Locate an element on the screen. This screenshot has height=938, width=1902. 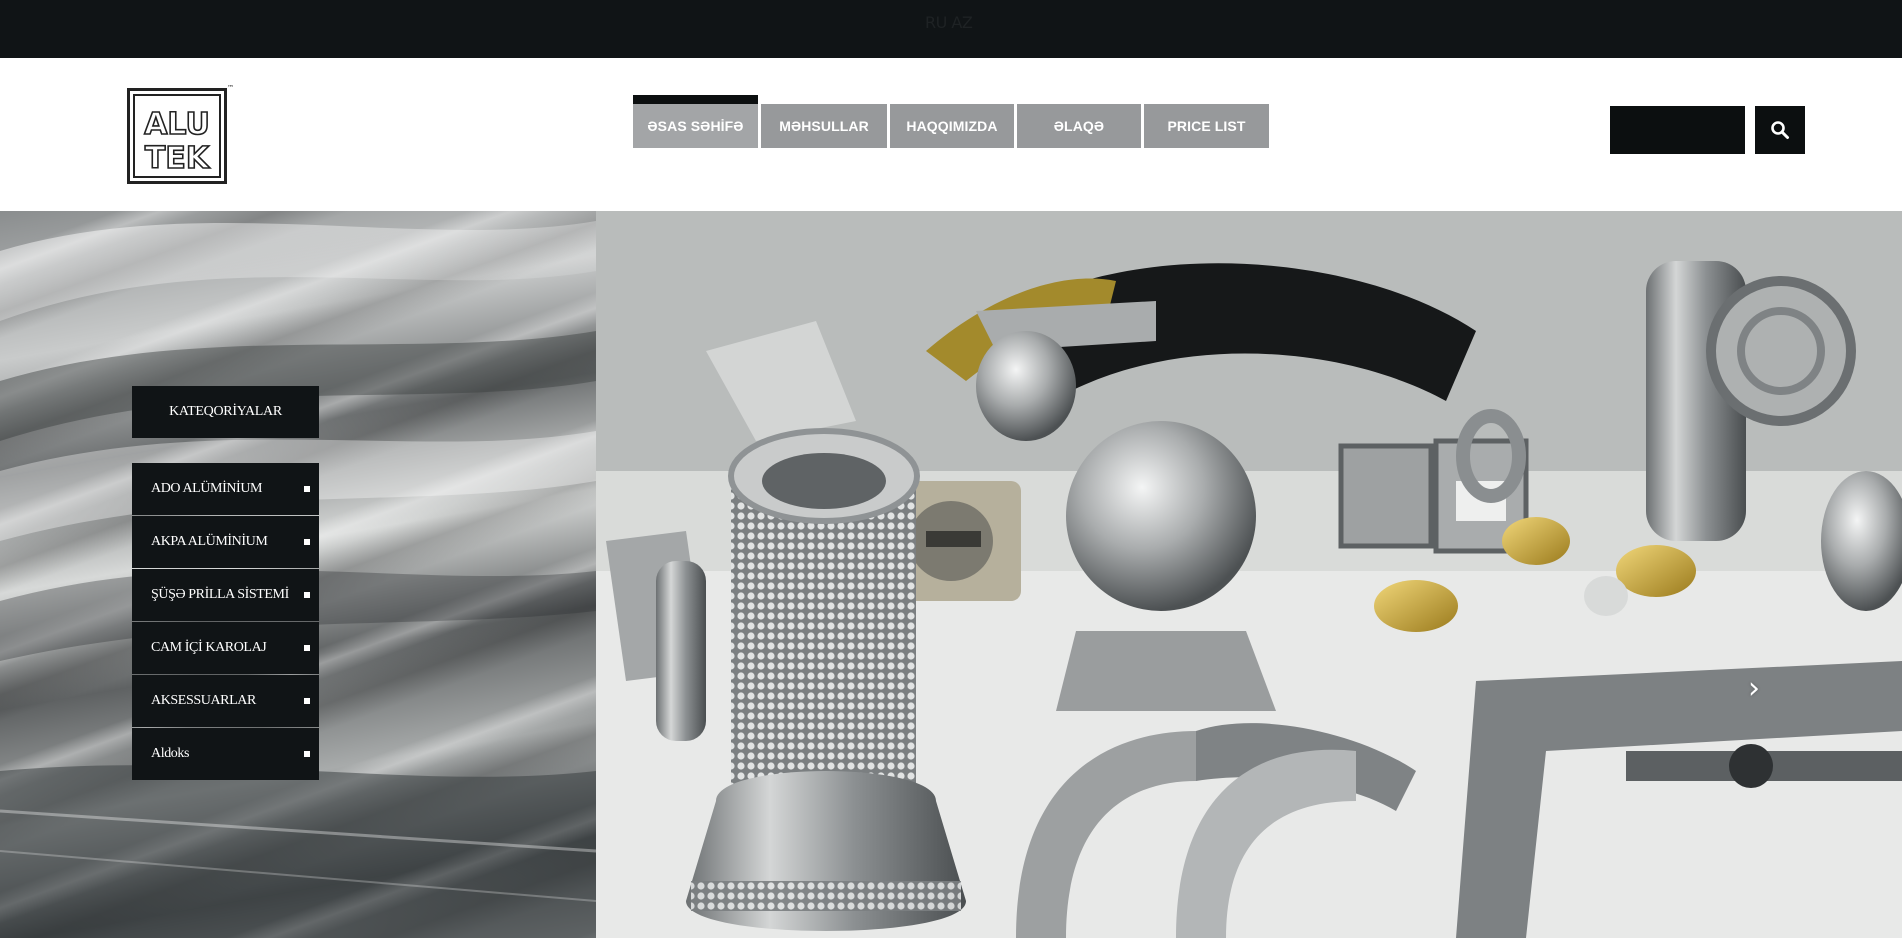
alutek-logo: ALU TEK is located at coordinates (177, 136).